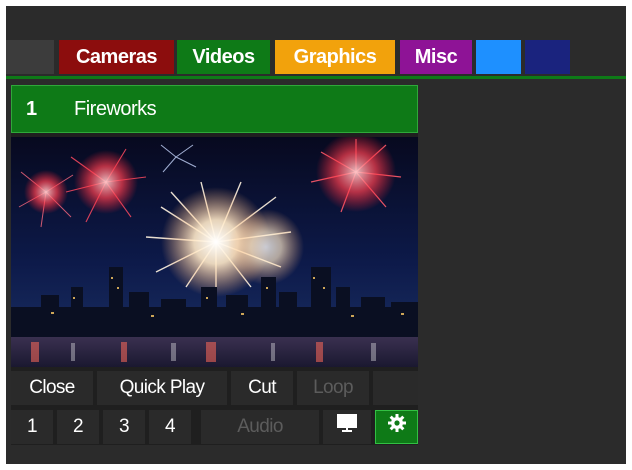  What do you see at coordinates (333, 388) in the screenshot?
I see `loop-button: Loop` at bounding box center [333, 388].